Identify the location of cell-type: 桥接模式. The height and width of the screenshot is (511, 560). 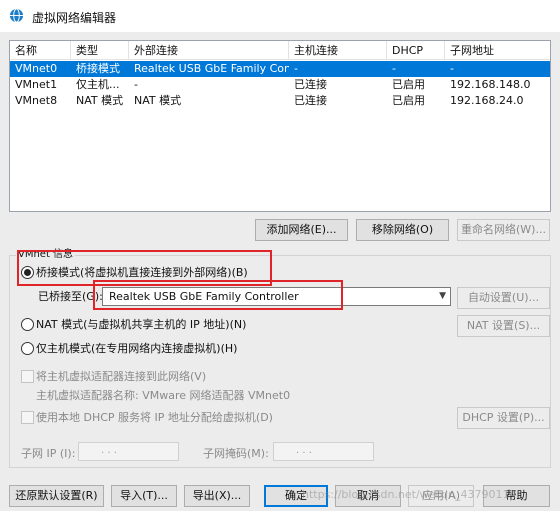
(98, 68).